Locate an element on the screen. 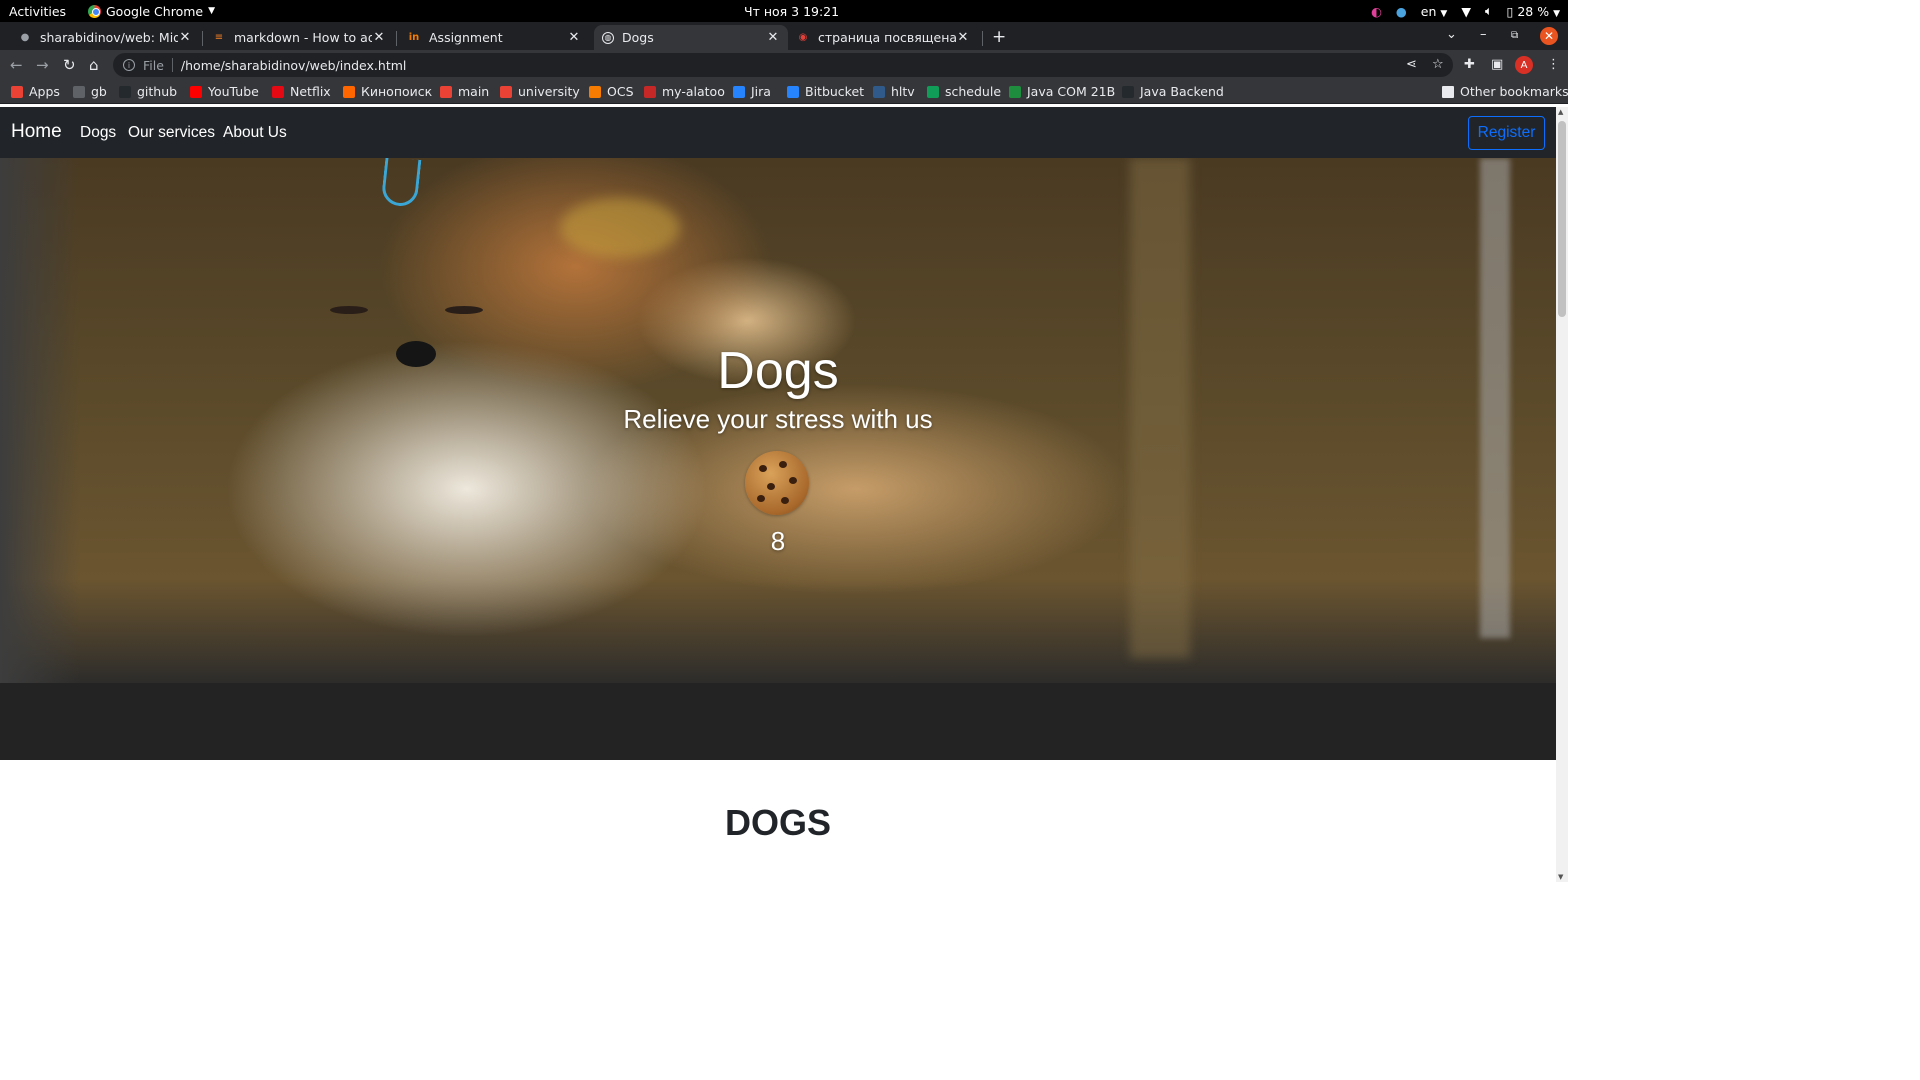  minimize-button: – is located at coordinates (1483, 34).